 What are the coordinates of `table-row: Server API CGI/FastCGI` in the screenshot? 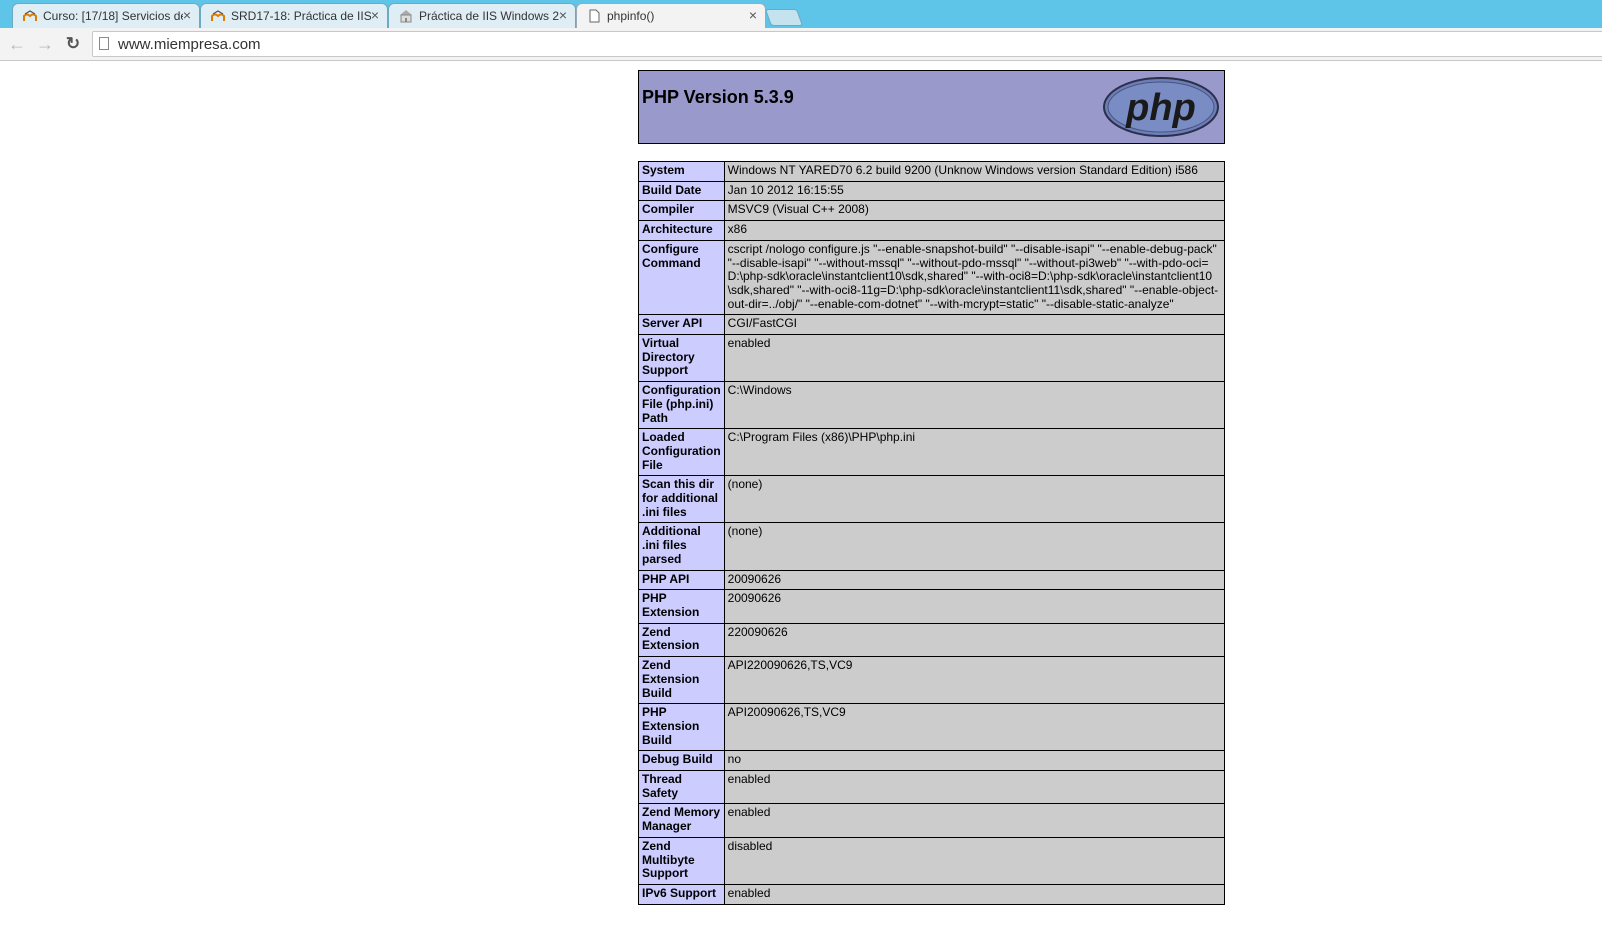 It's located at (932, 325).